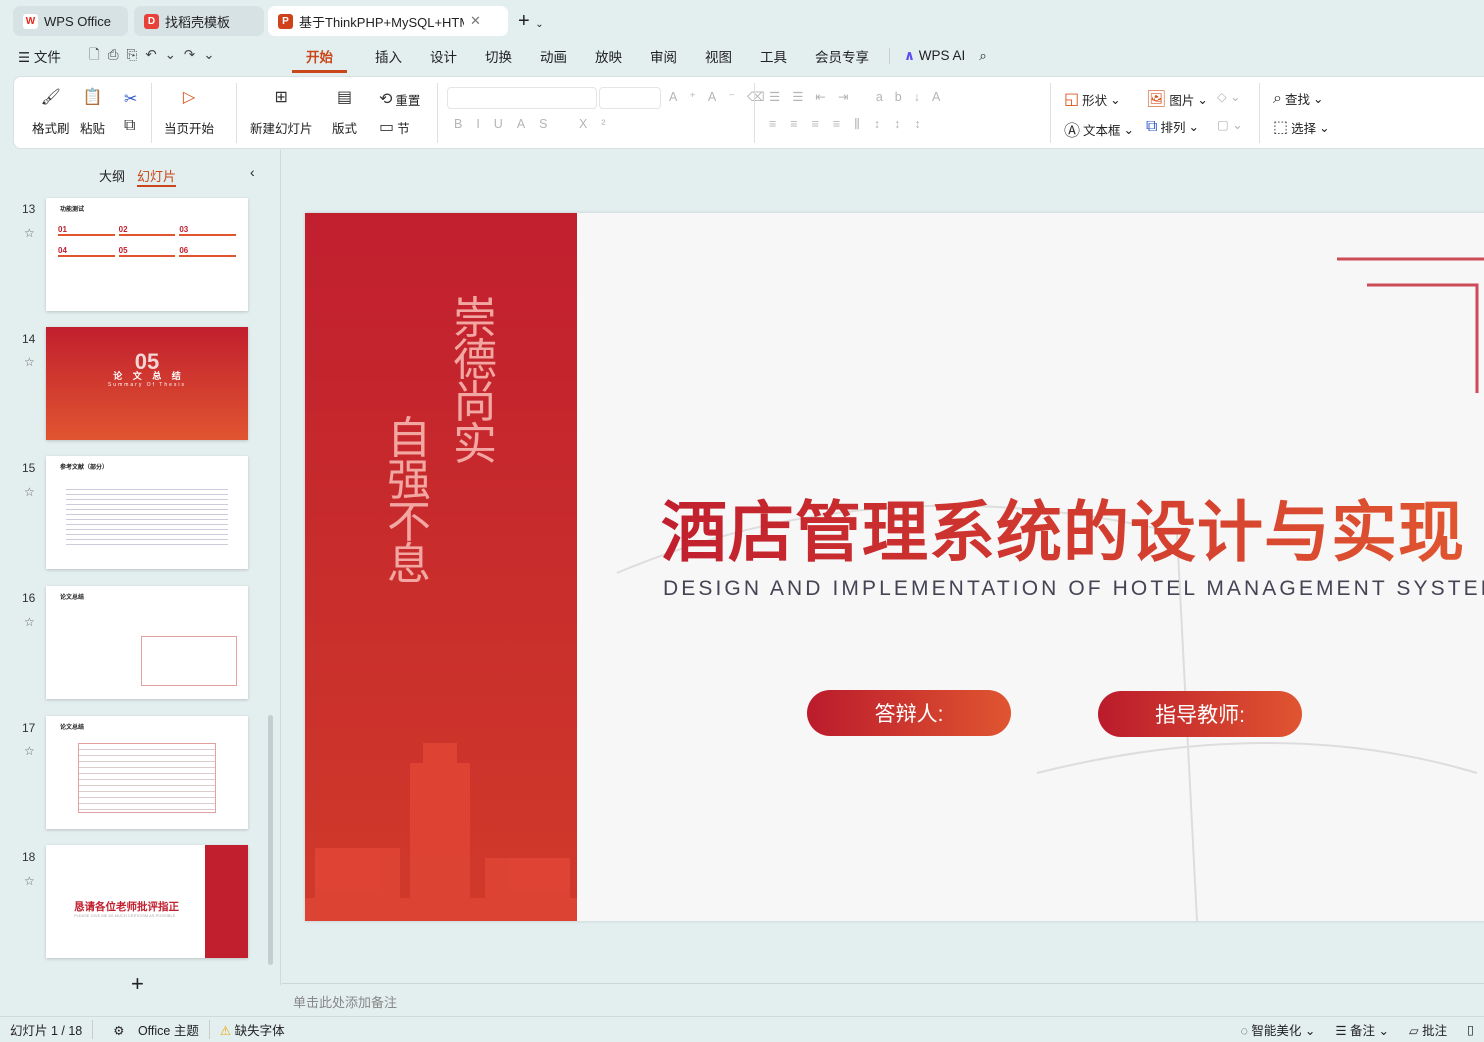  I want to click on outline-icon: ▢ ⌄, so click(1230, 124).